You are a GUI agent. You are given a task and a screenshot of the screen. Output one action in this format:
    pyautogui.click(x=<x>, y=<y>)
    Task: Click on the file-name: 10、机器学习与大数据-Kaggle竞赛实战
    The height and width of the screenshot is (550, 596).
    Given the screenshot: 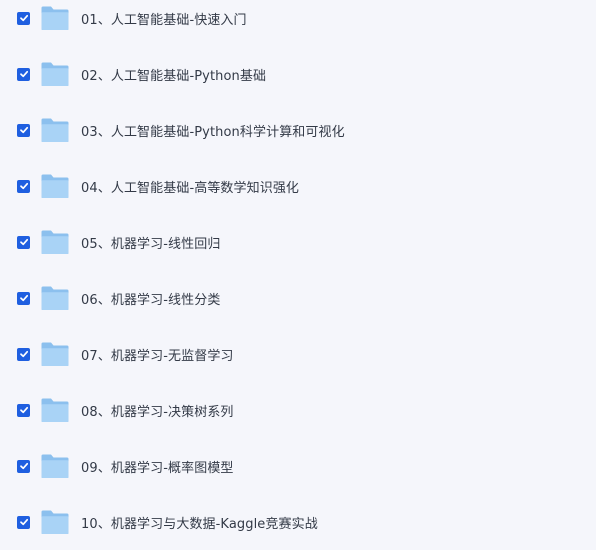 What is the action you would take?
    pyautogui.click(x=199, y=522)
    